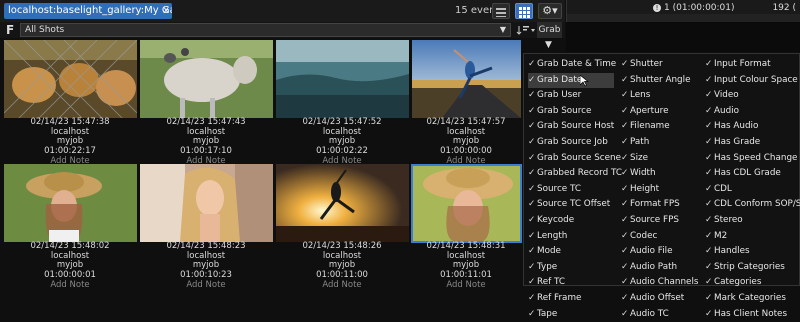 This screenshot has width=800, height=322. I want to click on menu-item: ✓Shutter, so click(662, 65).